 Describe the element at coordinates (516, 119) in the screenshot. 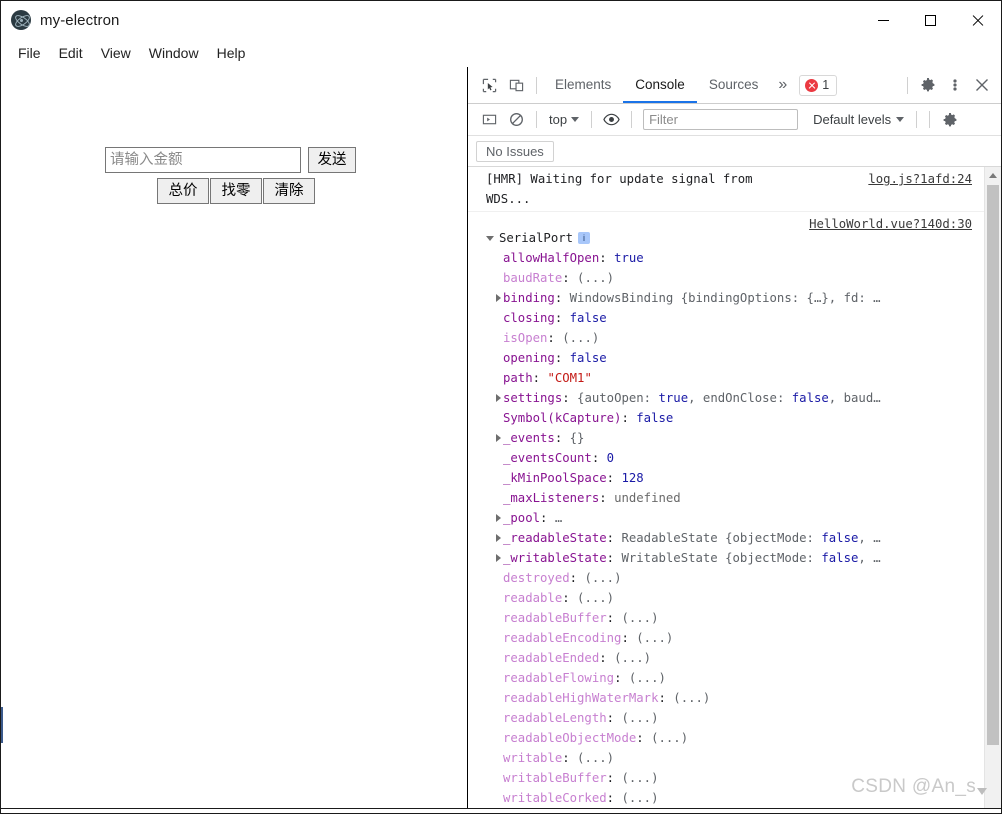

I see `clear-console-button` at that location.